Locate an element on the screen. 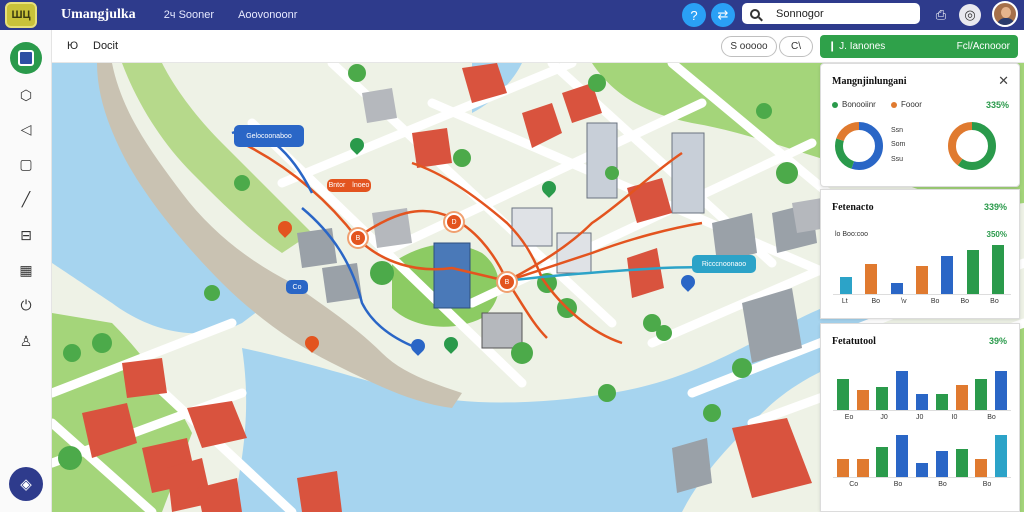 The image size is (1024, 512). app-logo-text: ШЦ is located at coordinates (21, 15).